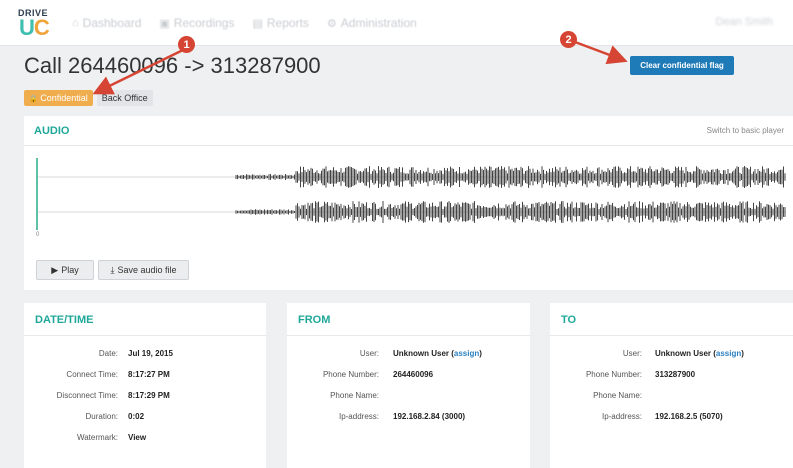 The image size is (793, 468). What do you see at coordinates (124, 98) in the screenshot?
I see `back-office-badge: Back Office` at bounding box center [124, 98].